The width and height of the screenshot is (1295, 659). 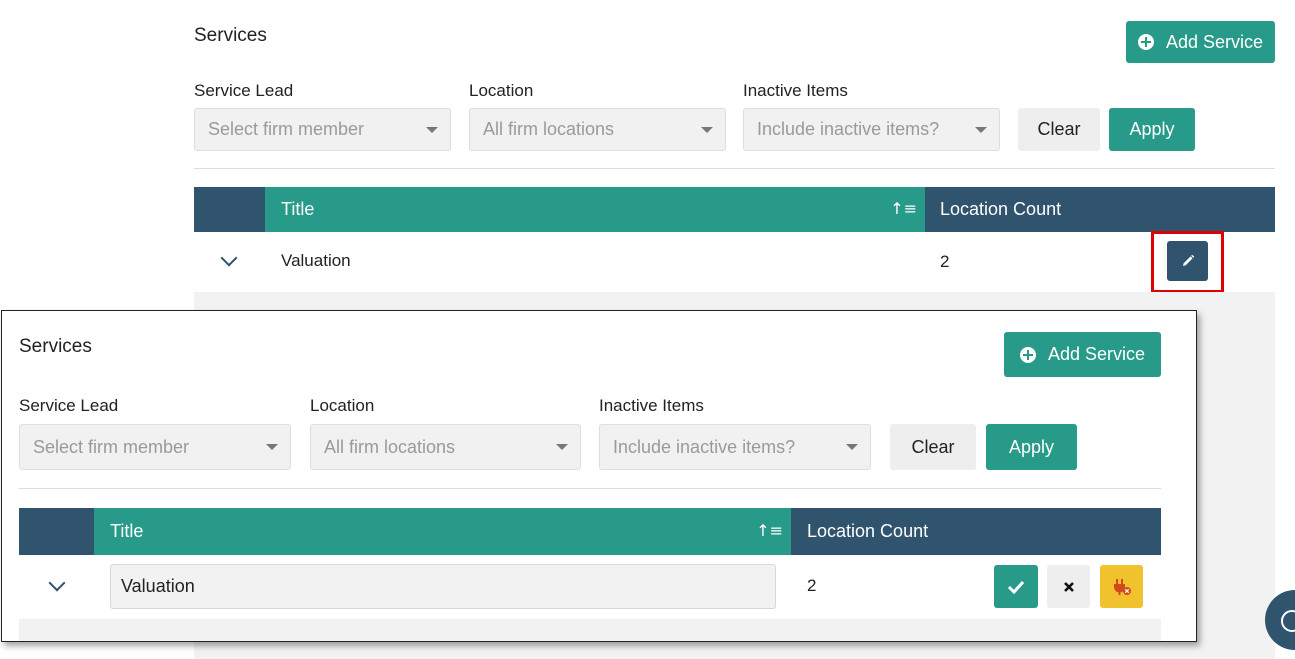 What do you see at coordinates (1288, 621) in the screenshot?
I see `help-icon` at bounding box center [1288, 621].